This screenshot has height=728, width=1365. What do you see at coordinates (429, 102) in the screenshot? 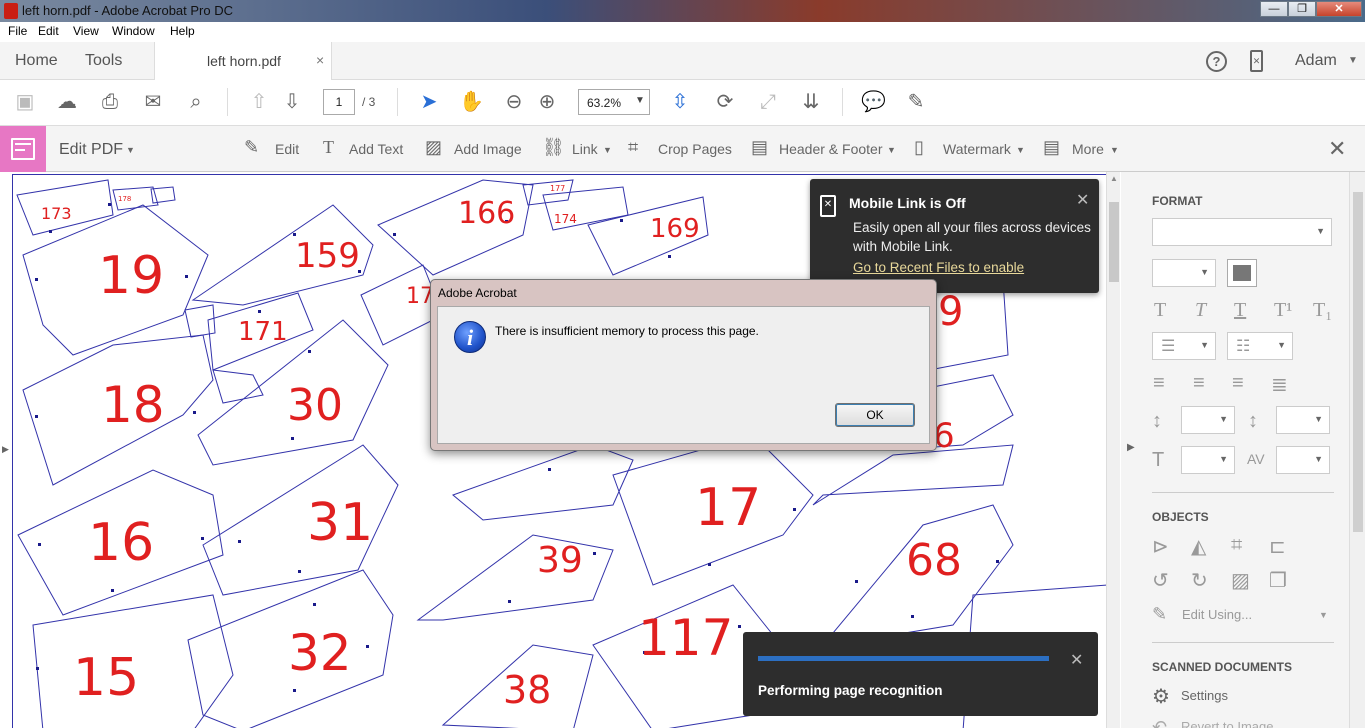
I see `select-cursor-icon: ➤` at bounding box center [429, 102].